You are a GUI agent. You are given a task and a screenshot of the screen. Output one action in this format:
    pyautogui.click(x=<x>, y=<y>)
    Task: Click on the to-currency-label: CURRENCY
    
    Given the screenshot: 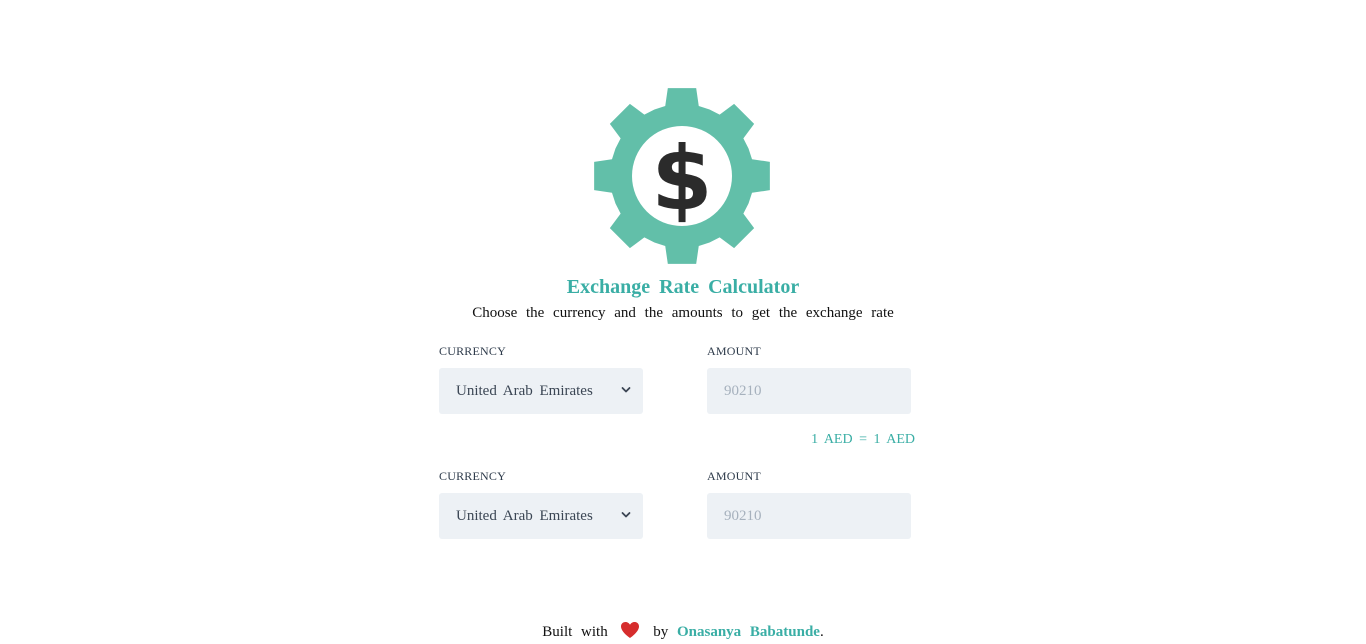 What is the action you would take?
    pyautogui.click(x=472, y=476)
    